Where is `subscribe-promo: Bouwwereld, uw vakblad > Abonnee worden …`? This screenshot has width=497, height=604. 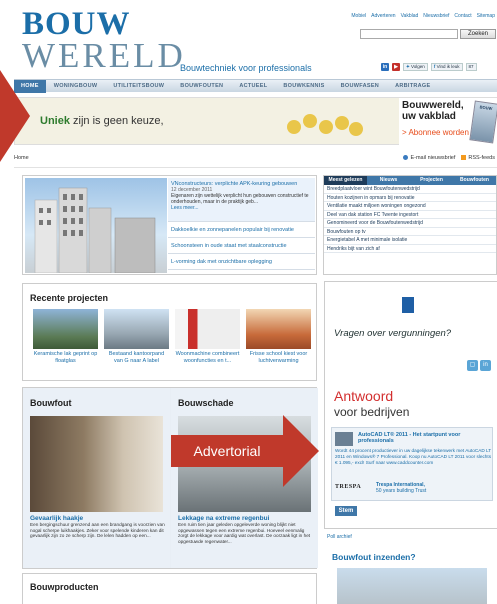
subscribe-promo: Bouwwereld, uw vakblad > Abonnee worden … is located at coordinates (448, 121).